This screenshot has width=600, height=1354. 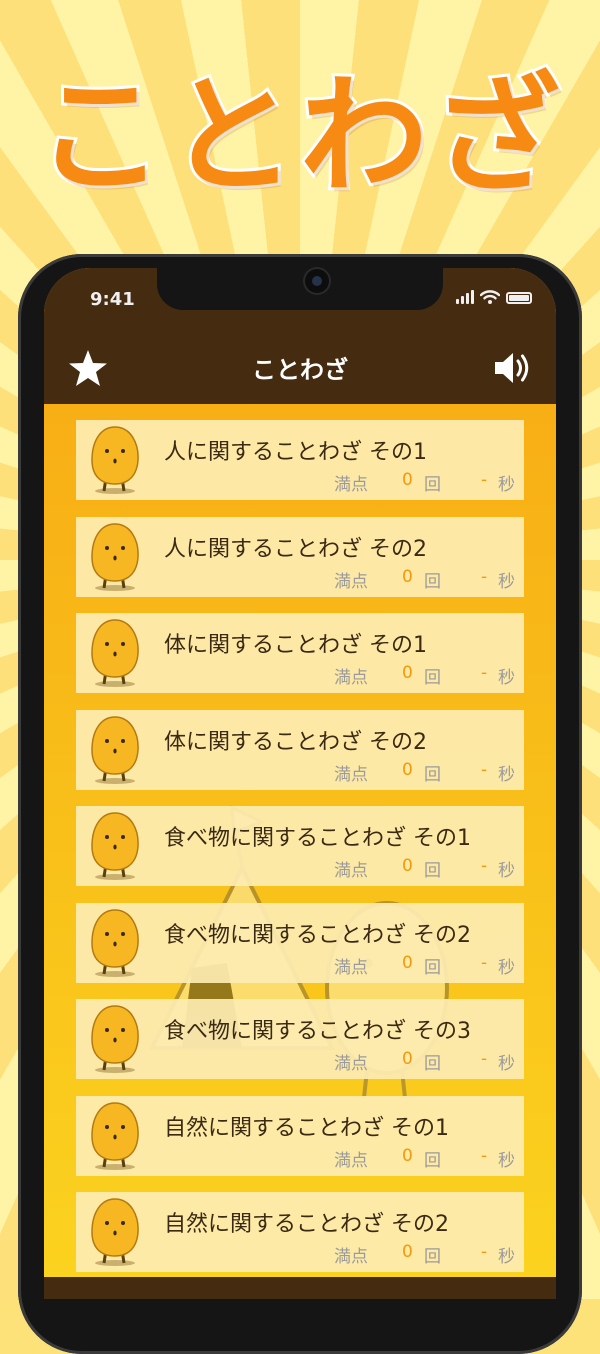 What do you see at coordinates (317, 281) in the screenshot?
I see `front-camera` at bounding box center [317, 281].